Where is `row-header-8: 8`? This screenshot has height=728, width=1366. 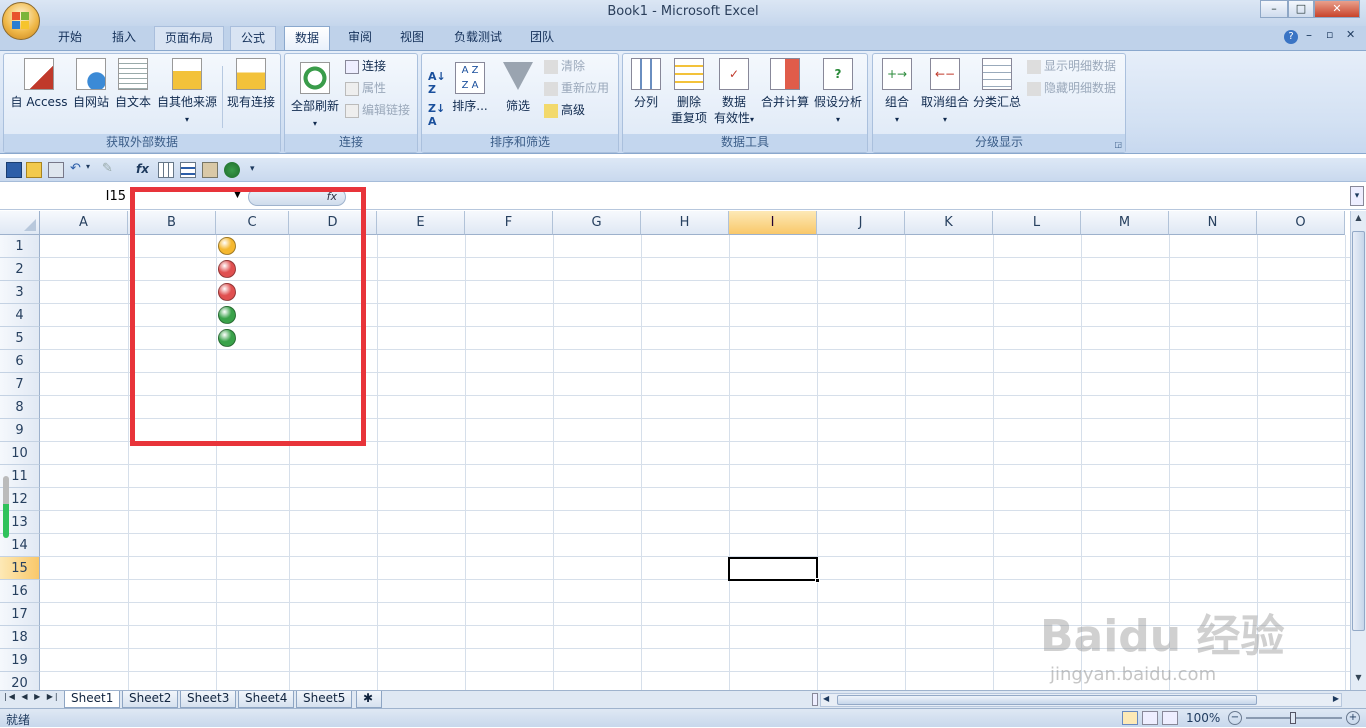 row-header-8: 8 is located at coordinates (20, 407).